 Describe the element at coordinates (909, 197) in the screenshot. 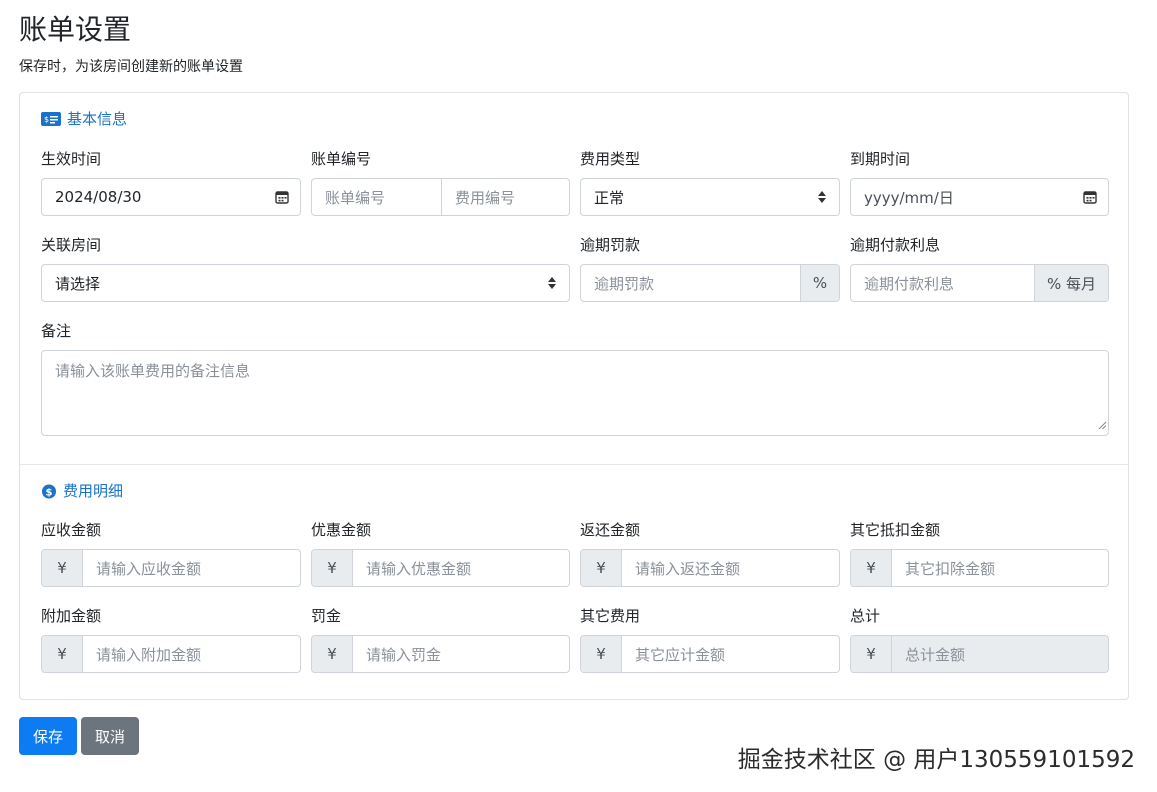

I see `due-date-placeholder: yyyy/mm/日` at that location.